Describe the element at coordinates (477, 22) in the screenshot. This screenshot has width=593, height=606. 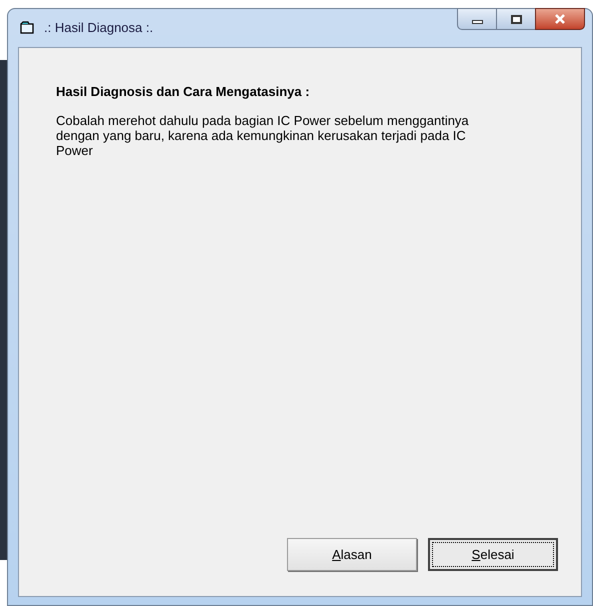
I see `minimize-icon` at that location.